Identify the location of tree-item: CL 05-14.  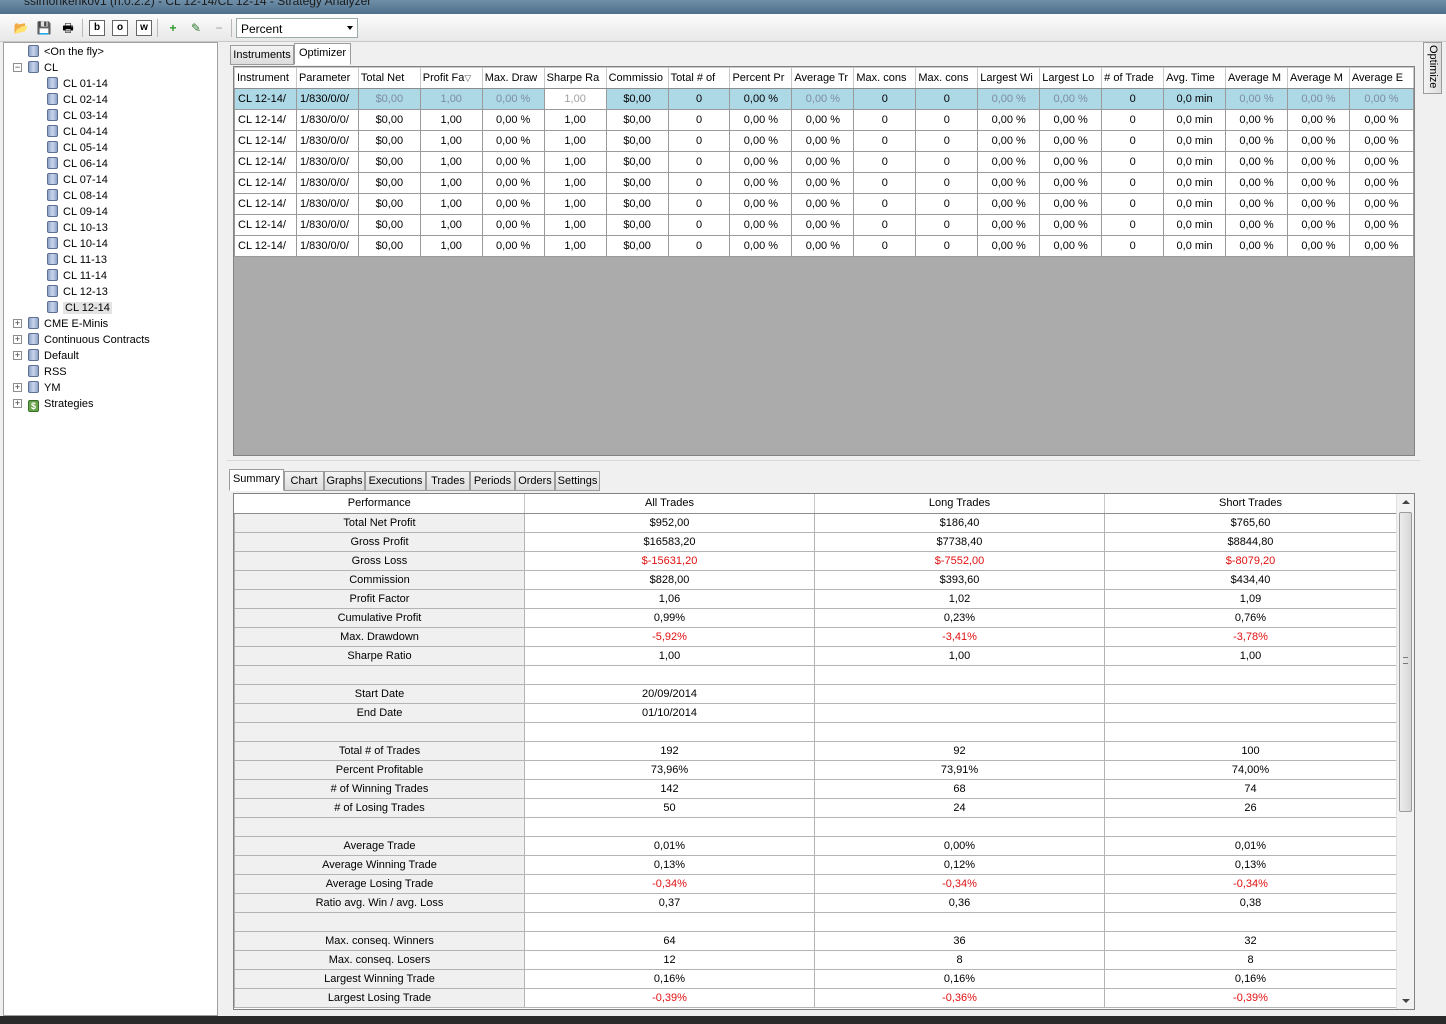
(77, 148).